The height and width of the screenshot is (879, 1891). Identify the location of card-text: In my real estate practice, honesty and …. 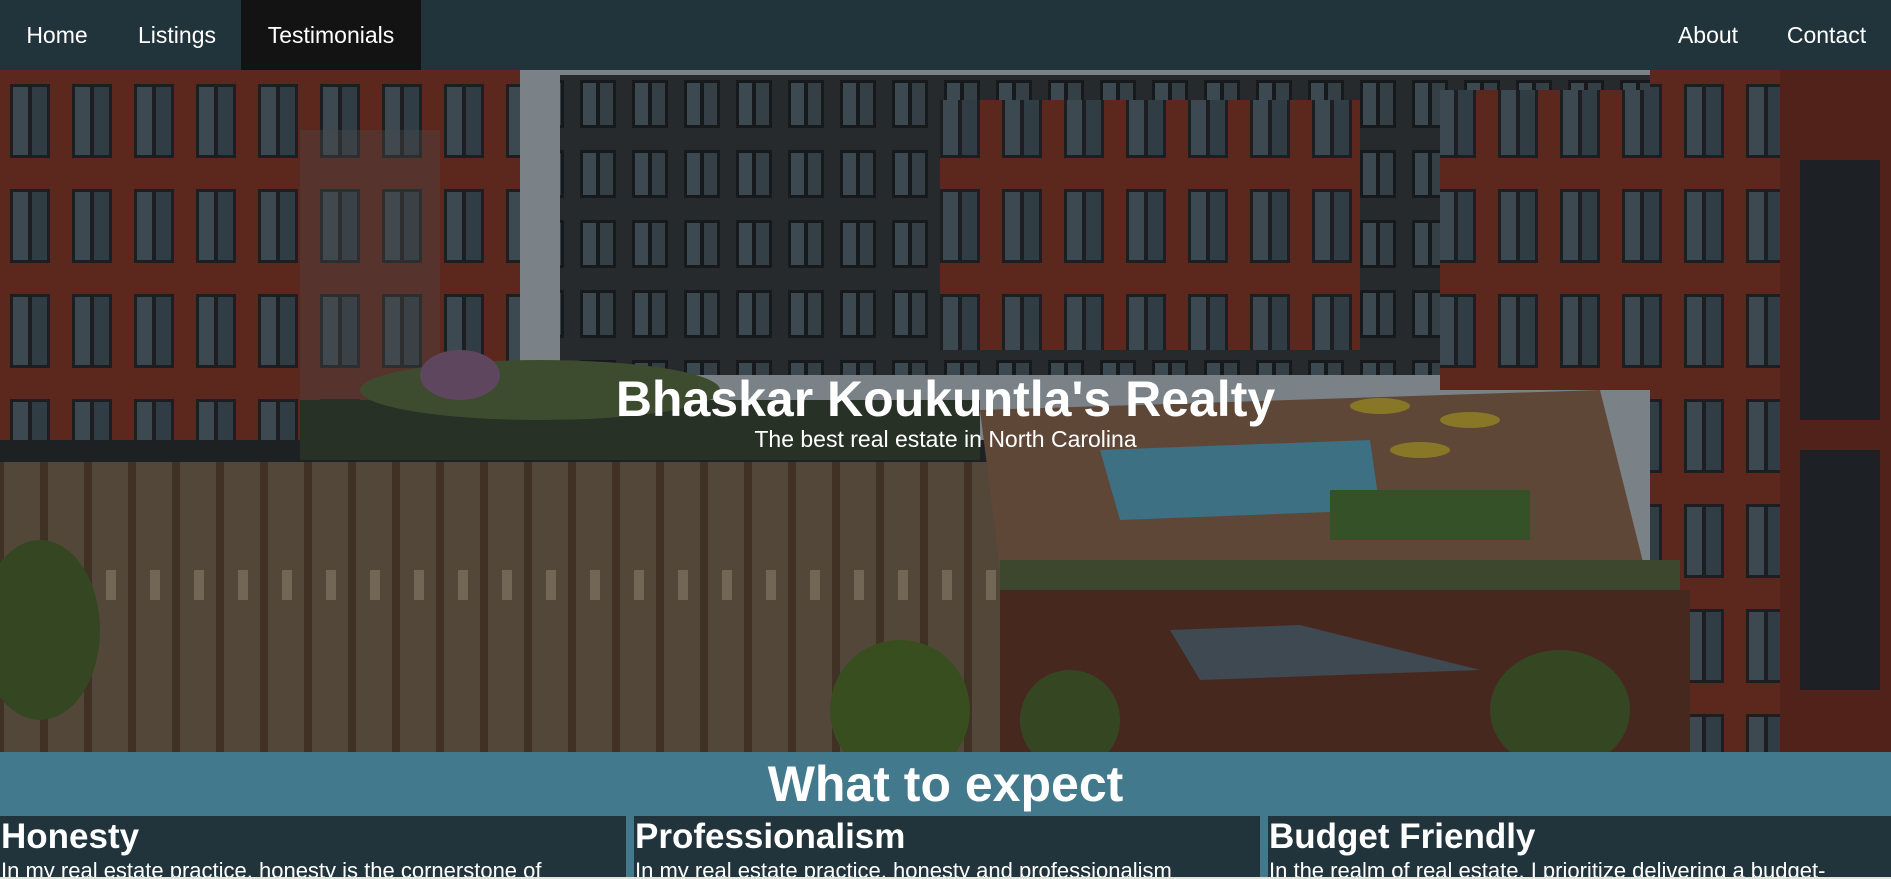
(903, 868).